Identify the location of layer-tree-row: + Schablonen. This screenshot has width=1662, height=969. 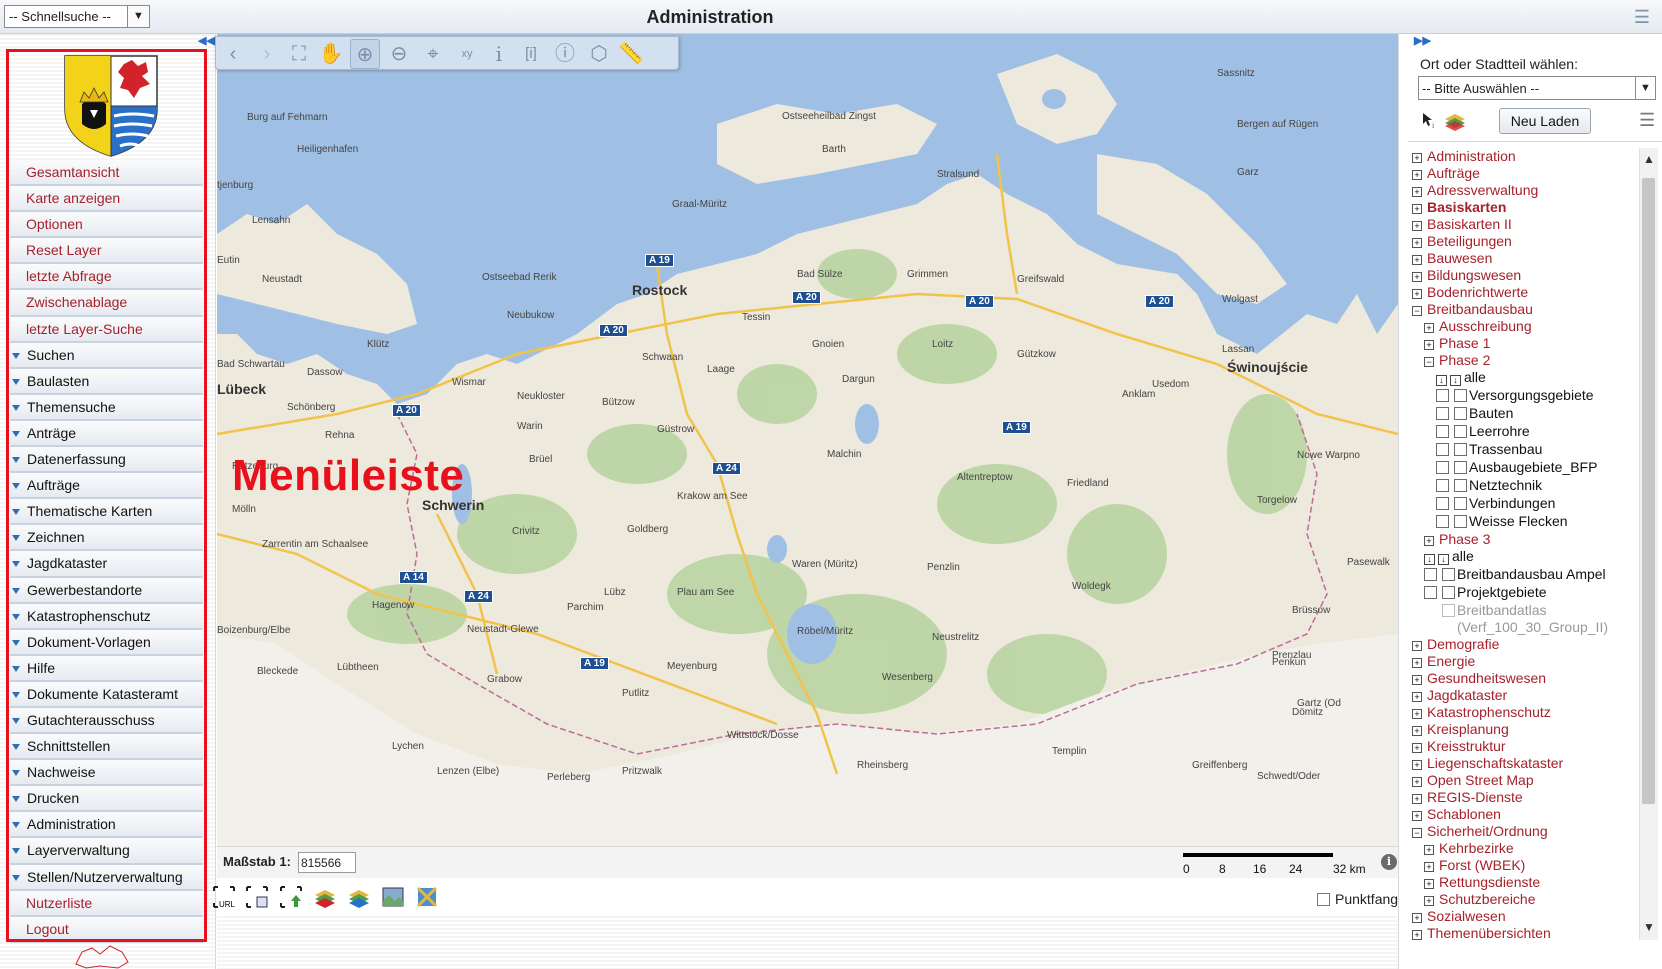
(1523, 814).